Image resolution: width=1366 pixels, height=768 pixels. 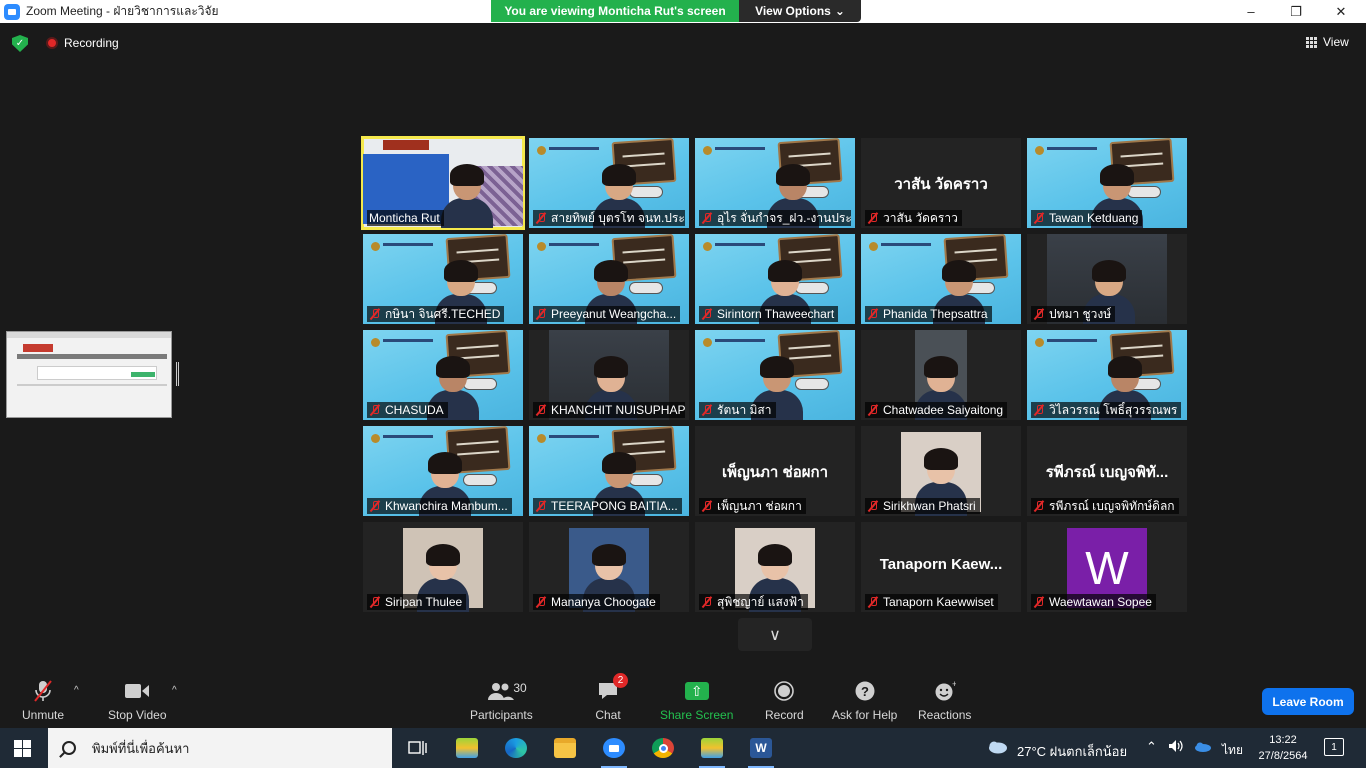 I want to click on leave-room-button: Leave Room, so click(x=1308, y=701).